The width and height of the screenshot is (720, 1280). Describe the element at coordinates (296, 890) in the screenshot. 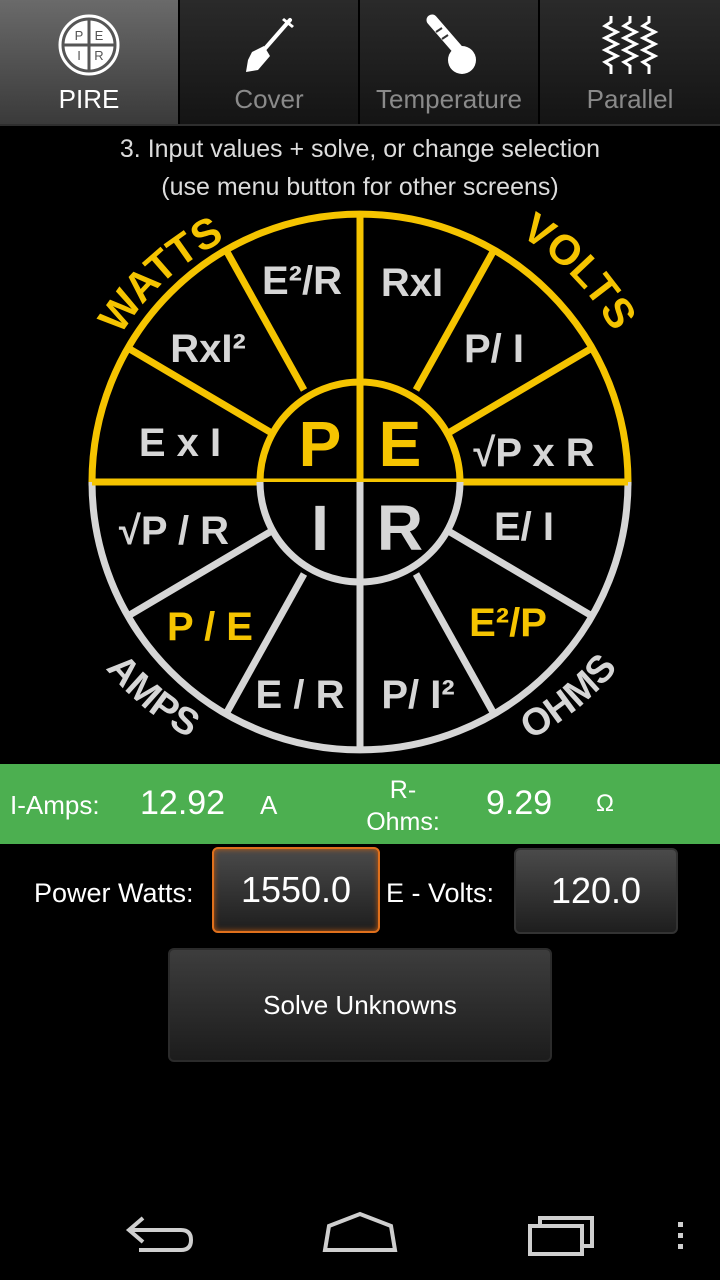

I see `power-watts-input` at that location.